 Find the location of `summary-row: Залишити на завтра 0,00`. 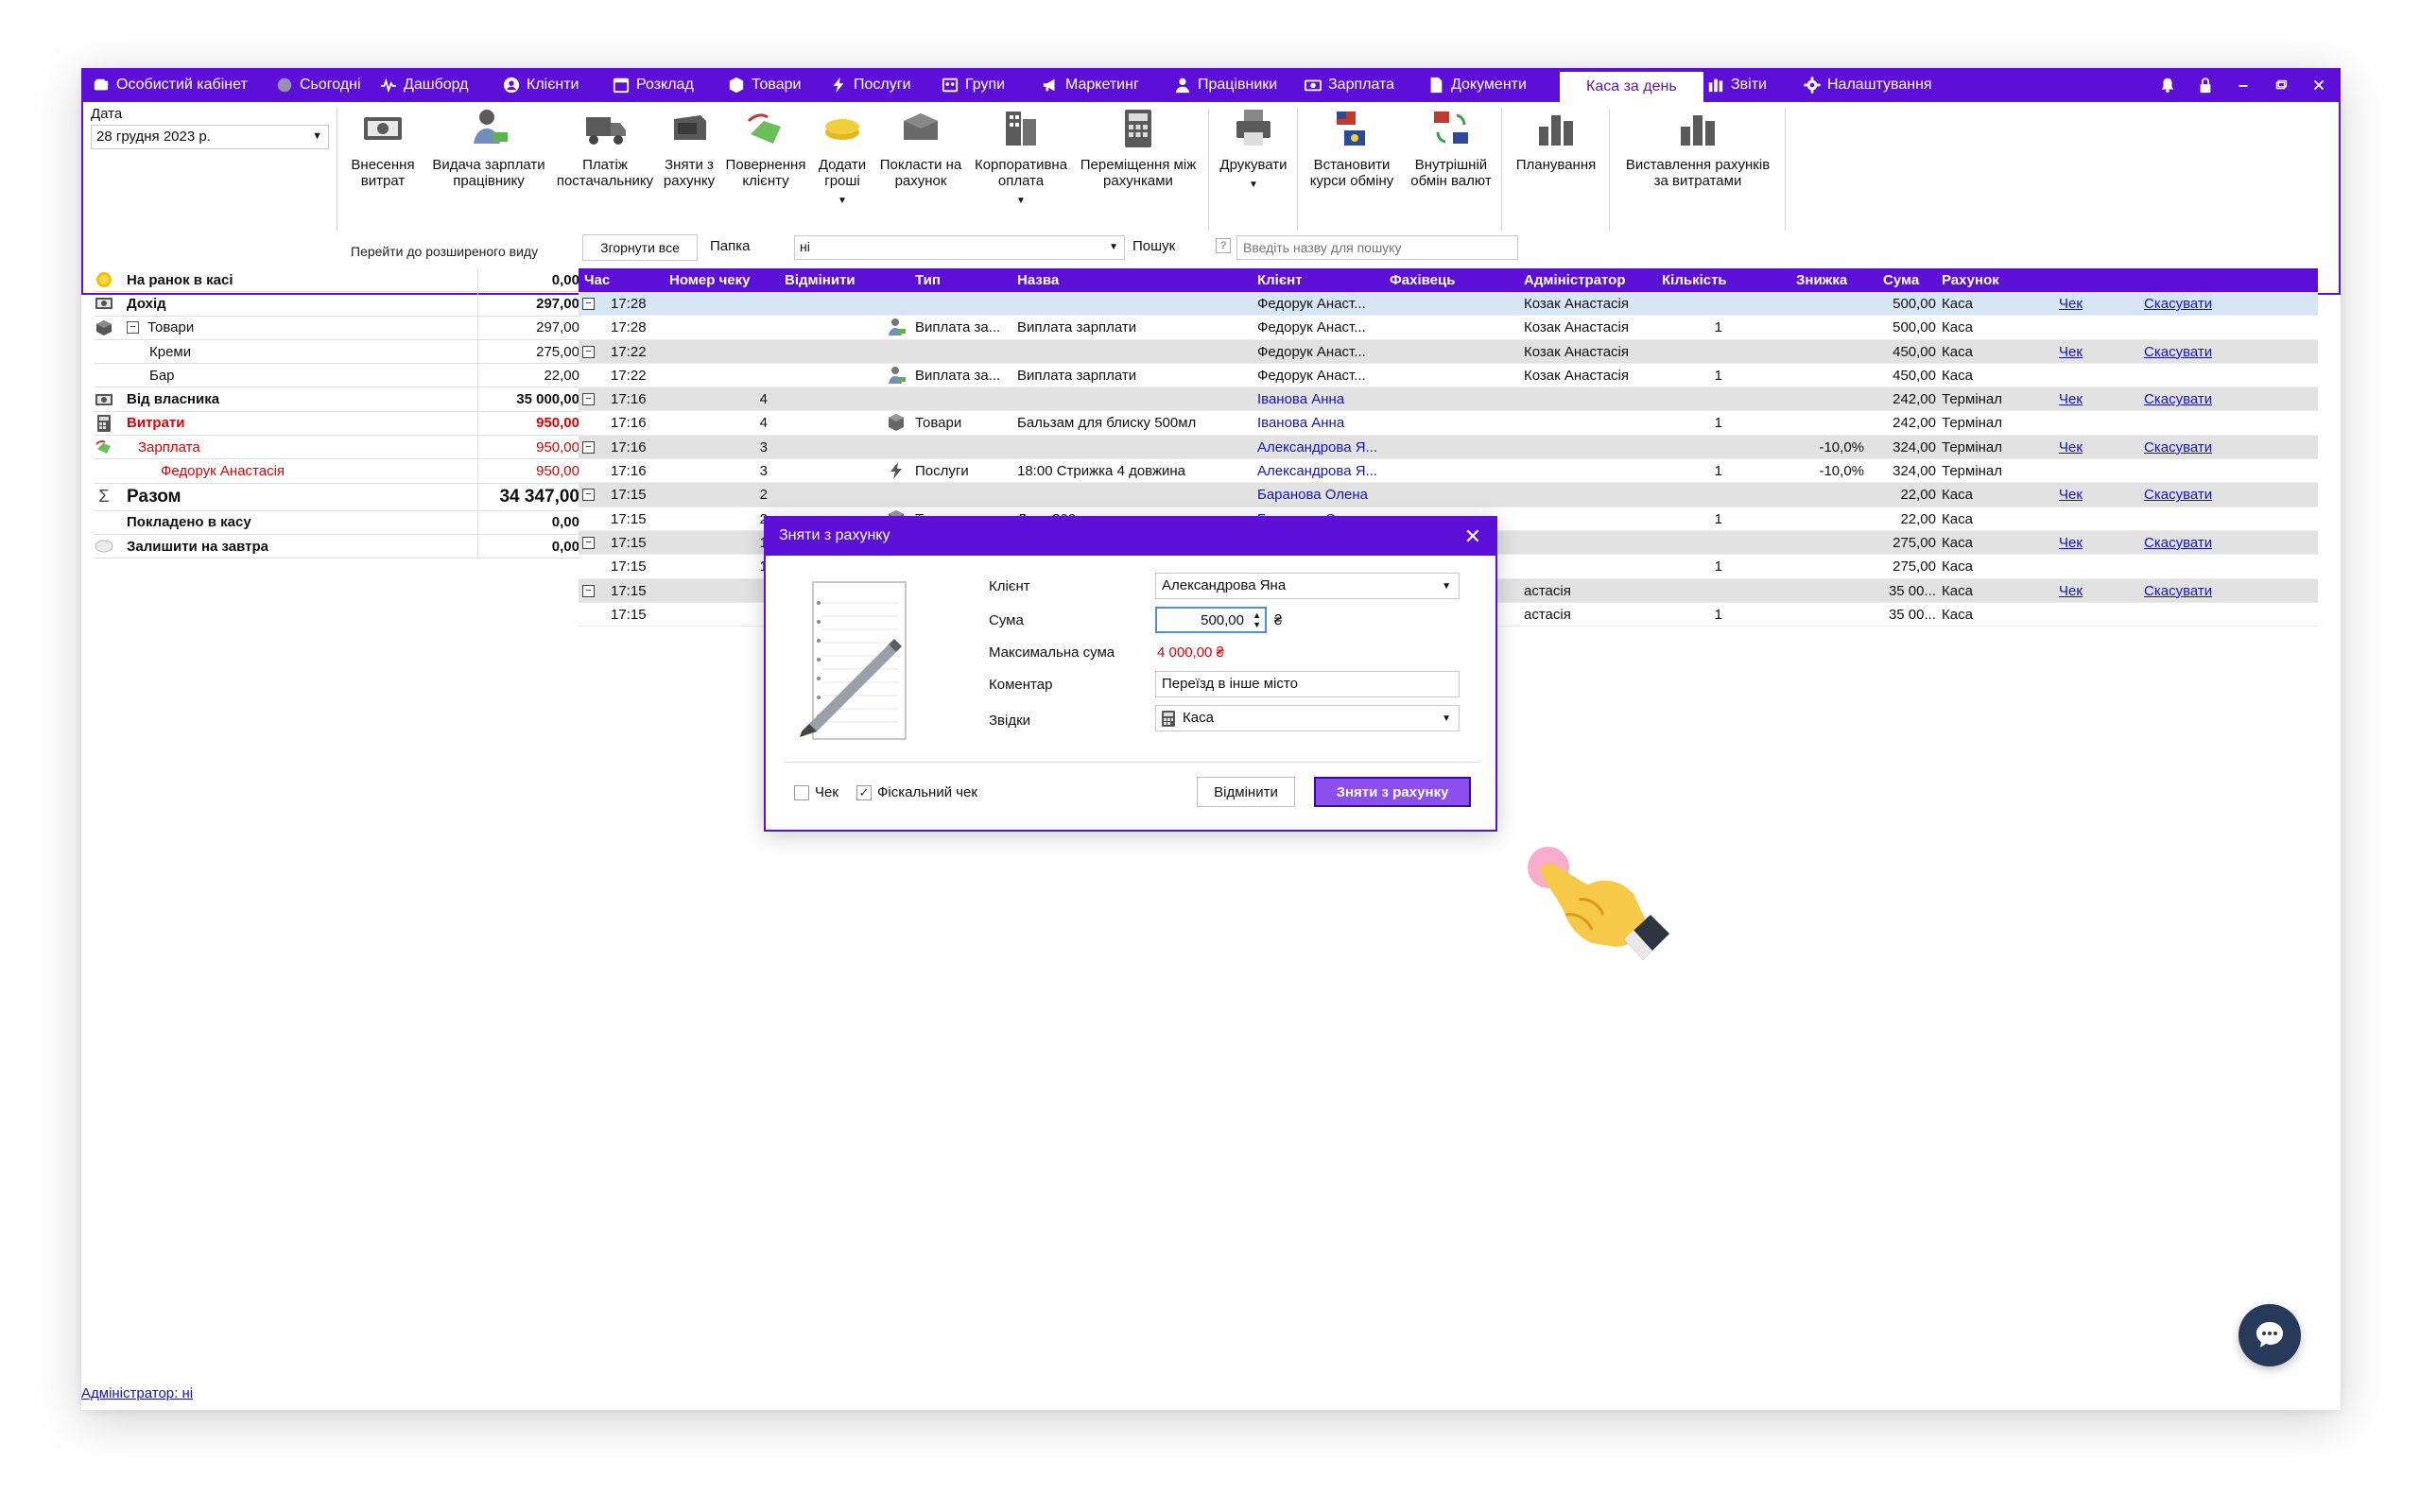

summary-row: Залишити на завтра 0,00 is located at coordinates (338, 546).